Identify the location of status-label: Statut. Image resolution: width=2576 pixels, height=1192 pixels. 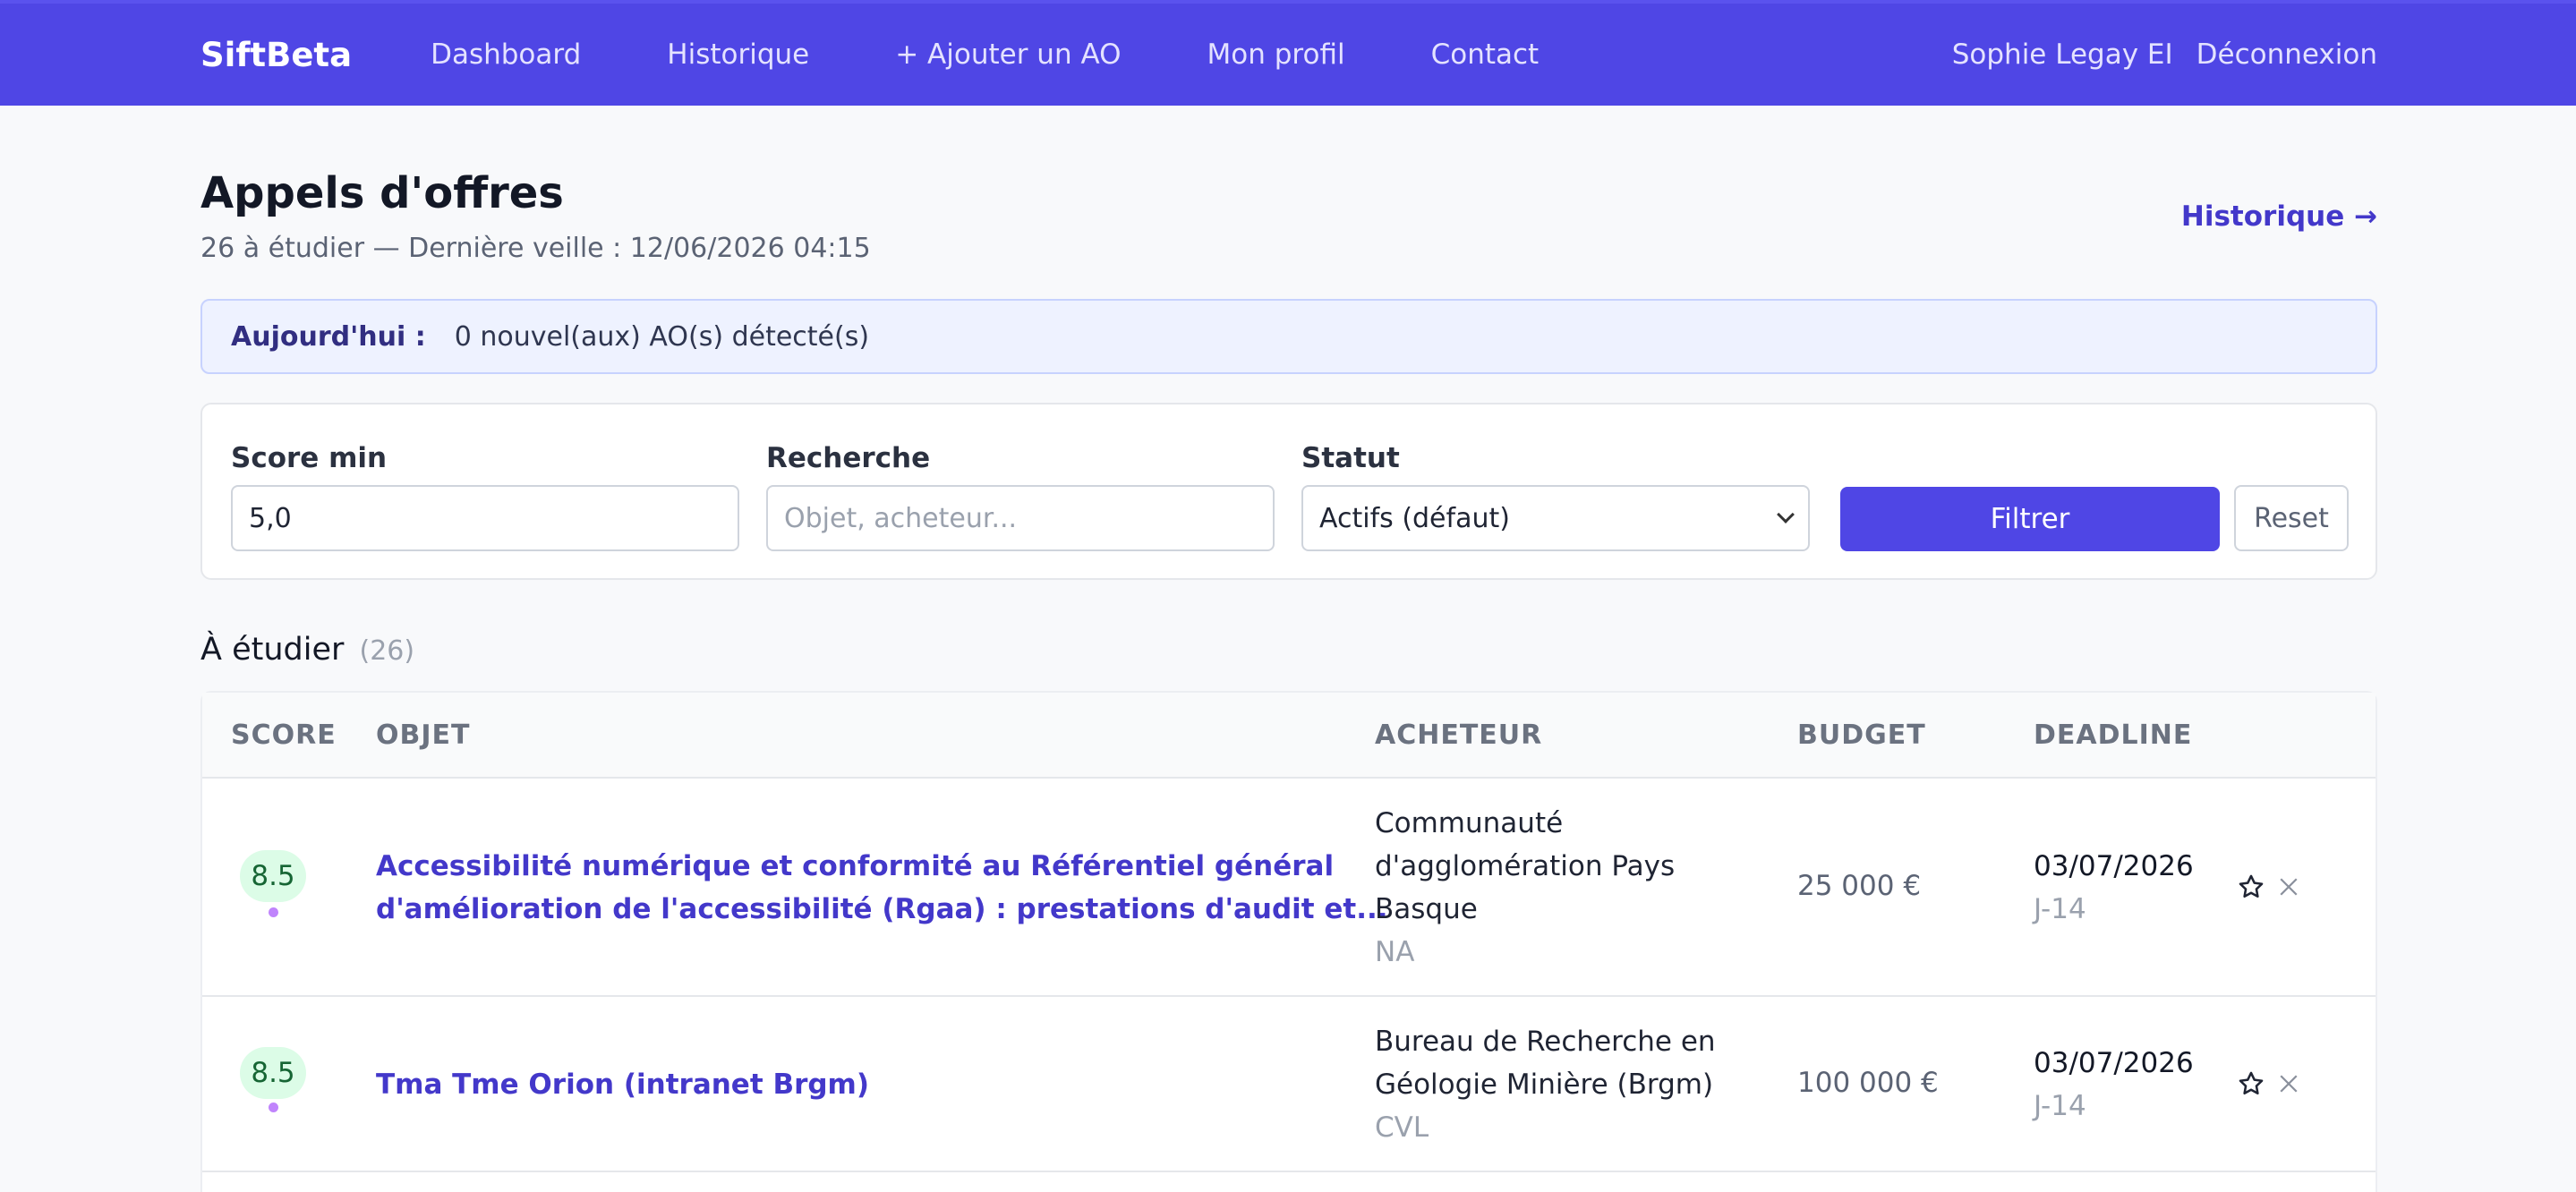
(1350, 458).